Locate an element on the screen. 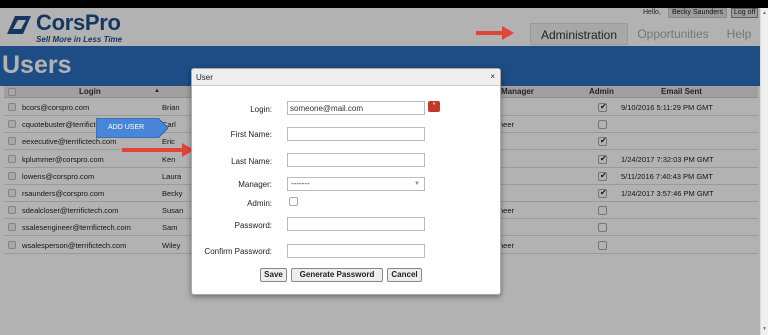  chevron-down-icon: ▼ is located at coordinates (417, 184).